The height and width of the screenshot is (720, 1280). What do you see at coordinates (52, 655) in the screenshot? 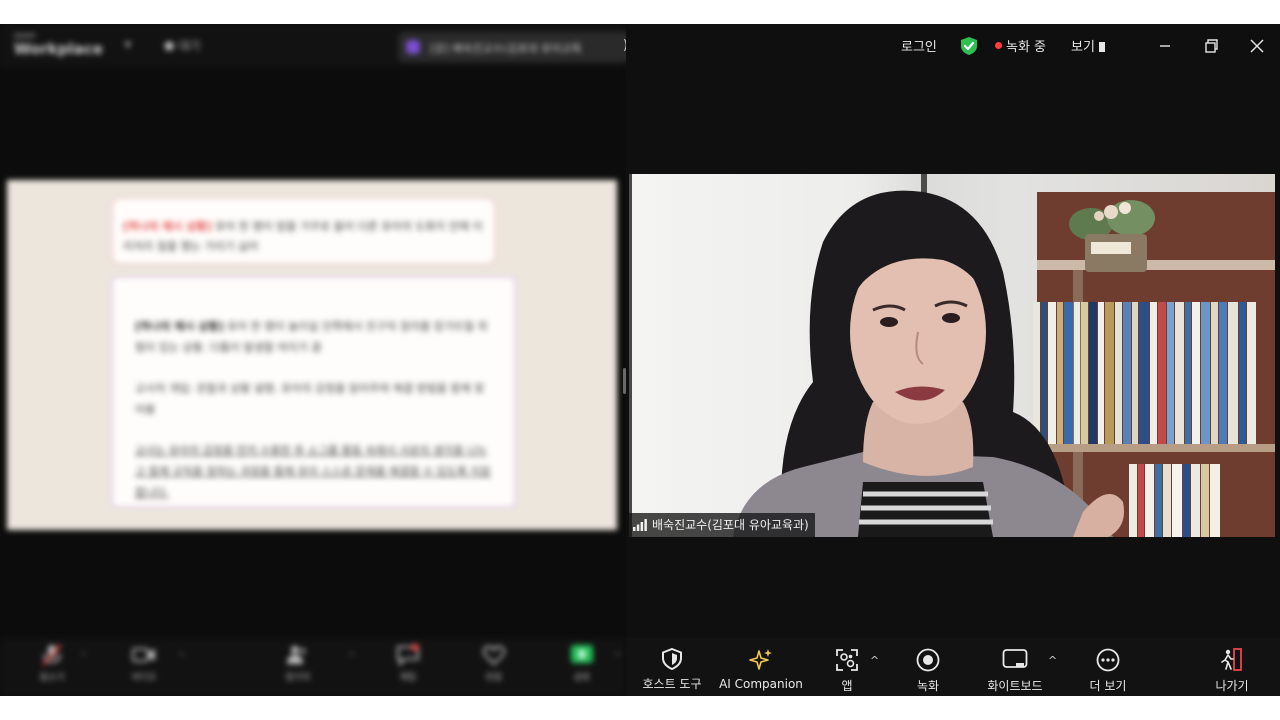
I see `microphone-off-icon` at bounding box center [52, 655].